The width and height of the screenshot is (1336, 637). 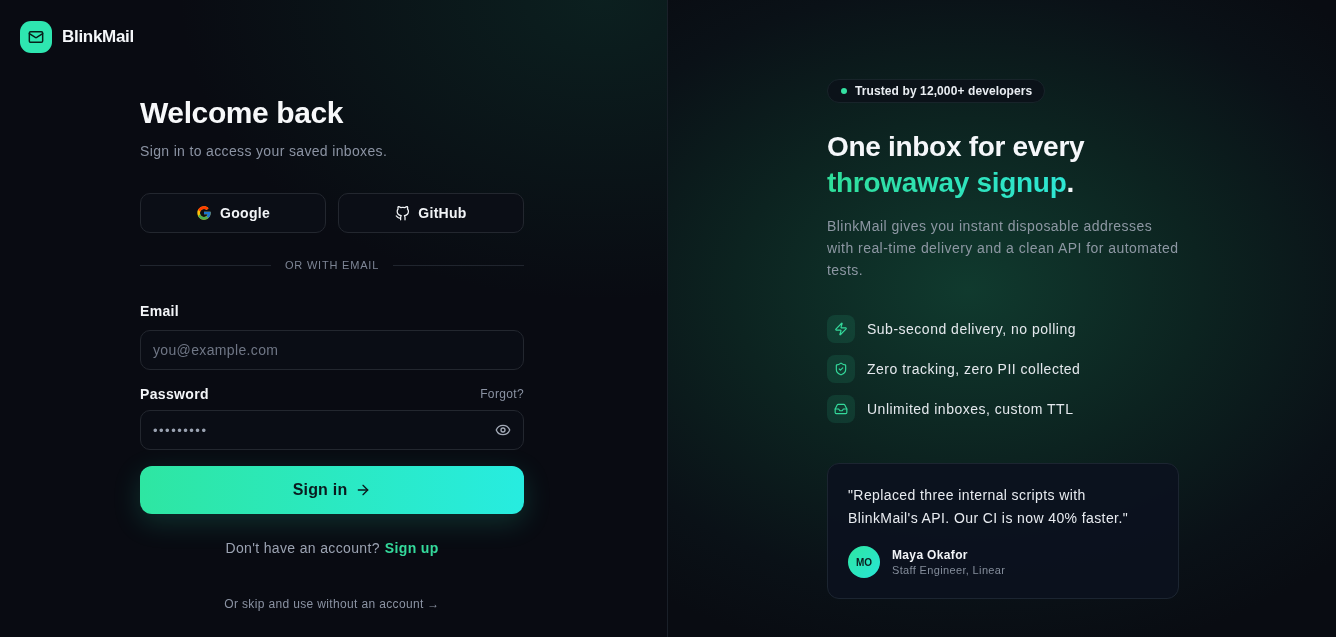 What do you see at coordinates (36, 37) in the screenshot?
I see `logo-mail-icon` at bounding box center [36, 37].